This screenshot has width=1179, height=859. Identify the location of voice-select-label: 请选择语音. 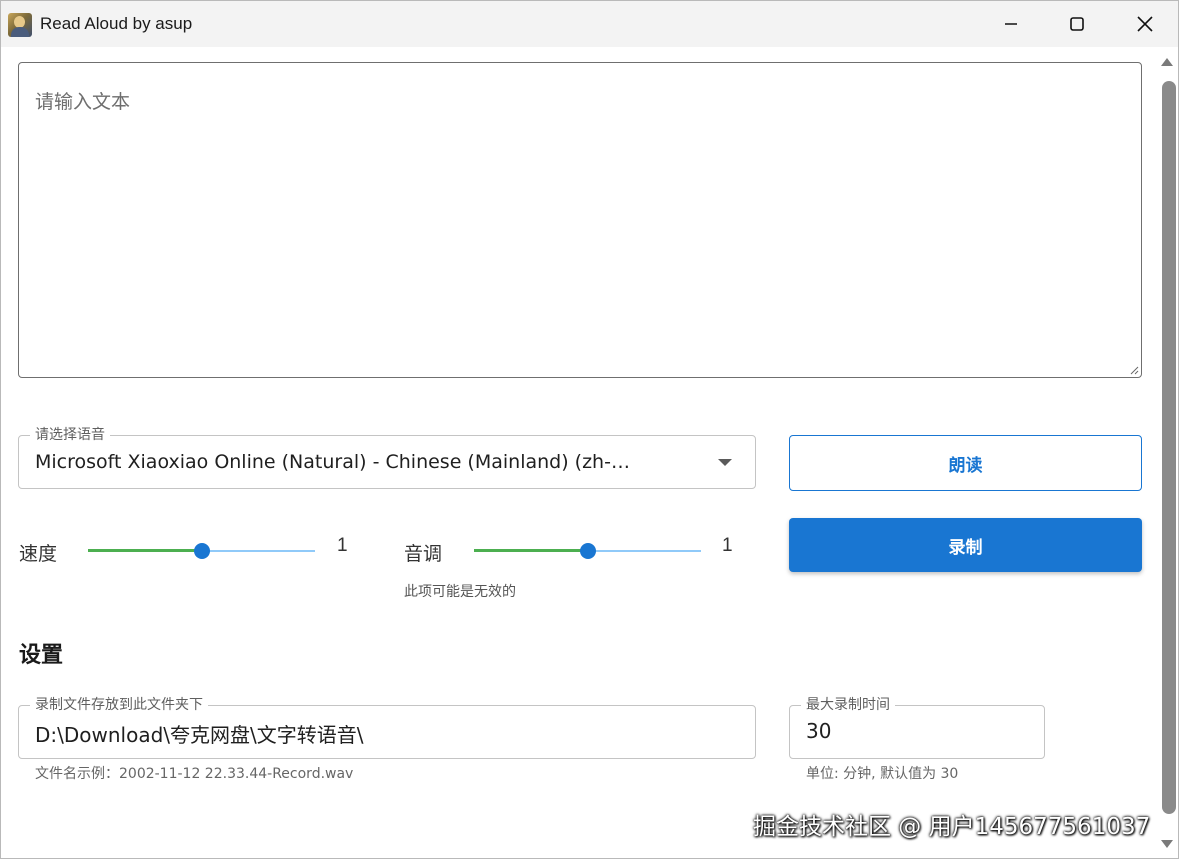
(70, 435).